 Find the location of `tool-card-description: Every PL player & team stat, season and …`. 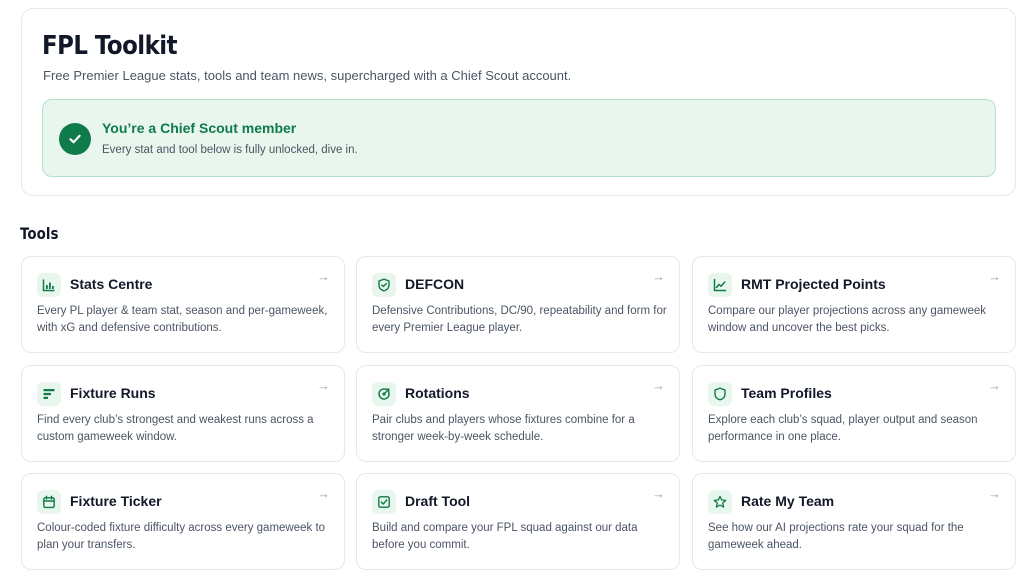

tool-card-description: Every PL player & team stat, season and … is located at coordinates (182, 319).